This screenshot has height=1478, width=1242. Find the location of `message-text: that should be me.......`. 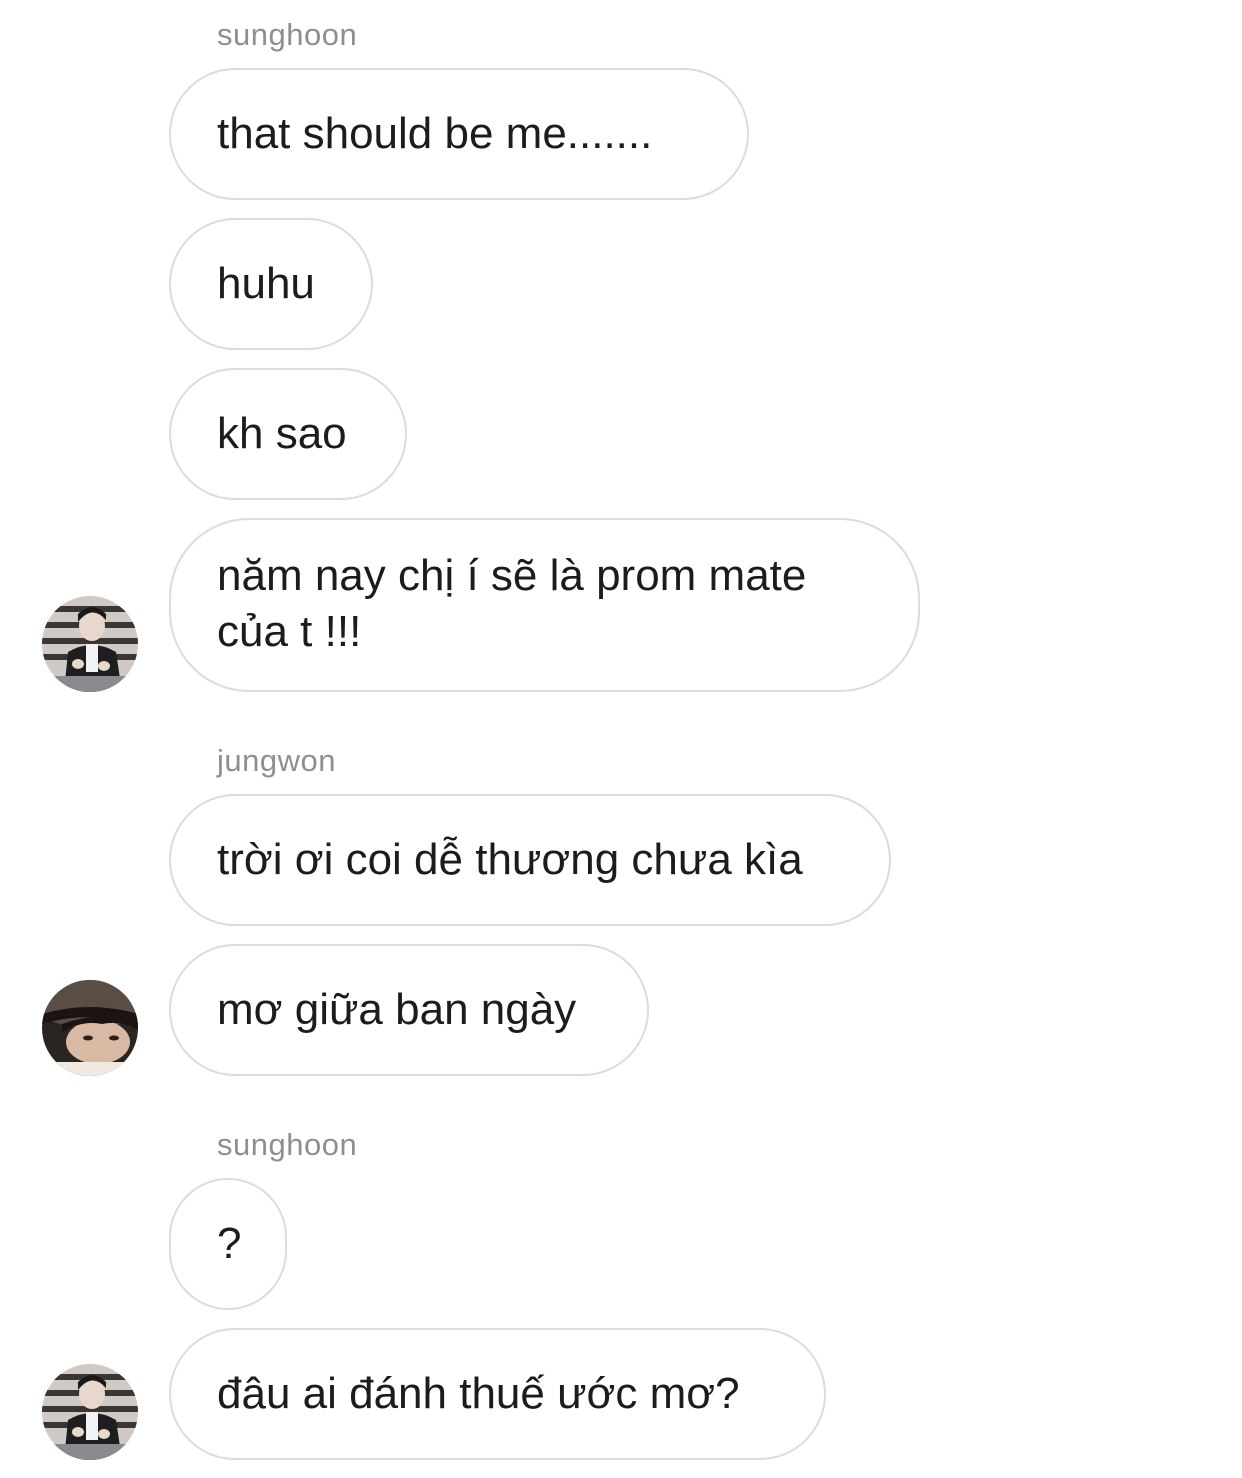

message-text: that should be me....... is located at coordinates (435, 133).